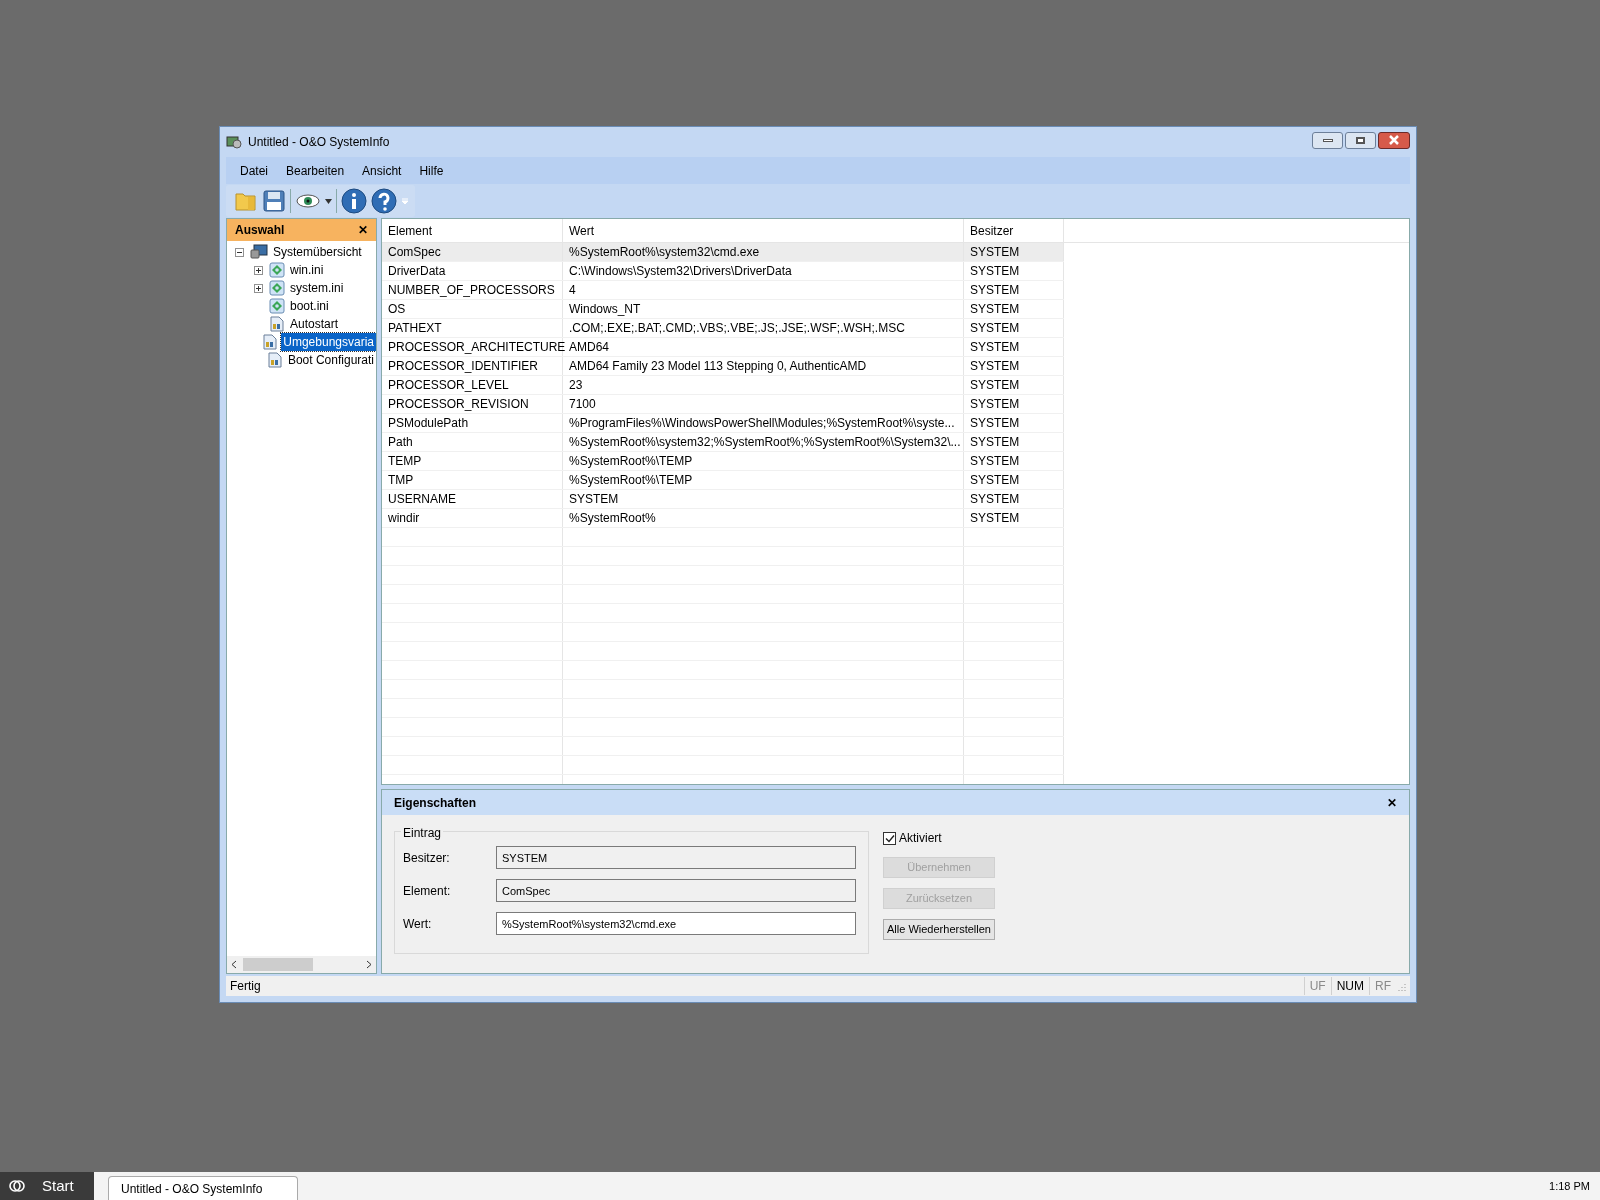 Image resolution: width=1600 pixels, height=1200 pixels. What do you see at coordinates (723, 347) in the screenshot?
I see `table-row: PROCESSOR_ARCHITECTURE AMD64 SYSTEM` at bounding box center [723, 347].